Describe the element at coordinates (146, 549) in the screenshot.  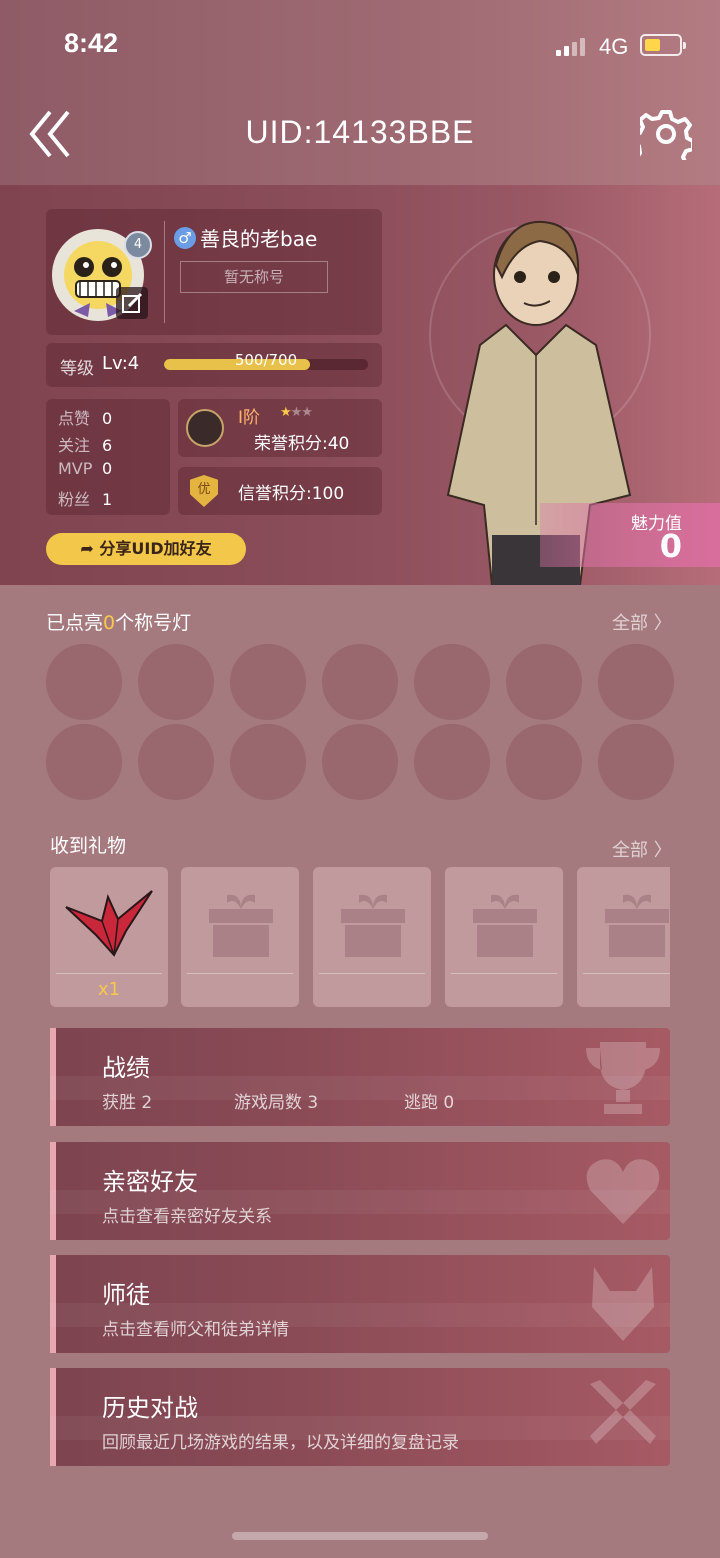
I see `share-uid-button: ➦ 分享UID加好友` at that location.